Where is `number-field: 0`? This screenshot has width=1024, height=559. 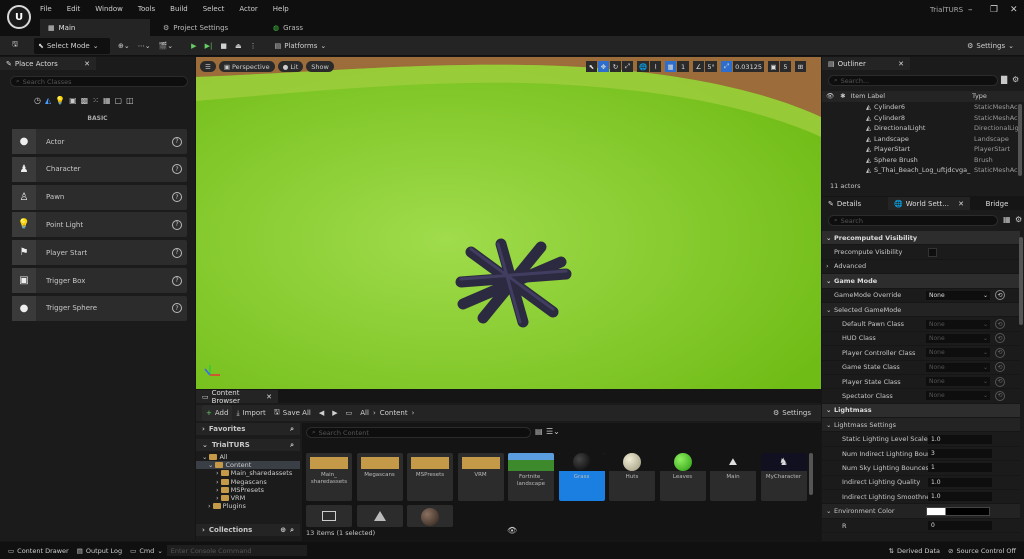
number-field: 0 is located at coordinates (960, 525).